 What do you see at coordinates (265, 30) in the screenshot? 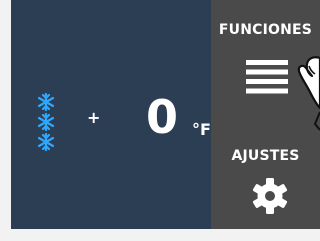
I see `funciones-label: FUNCIONES` at bounding box center [265, 30].